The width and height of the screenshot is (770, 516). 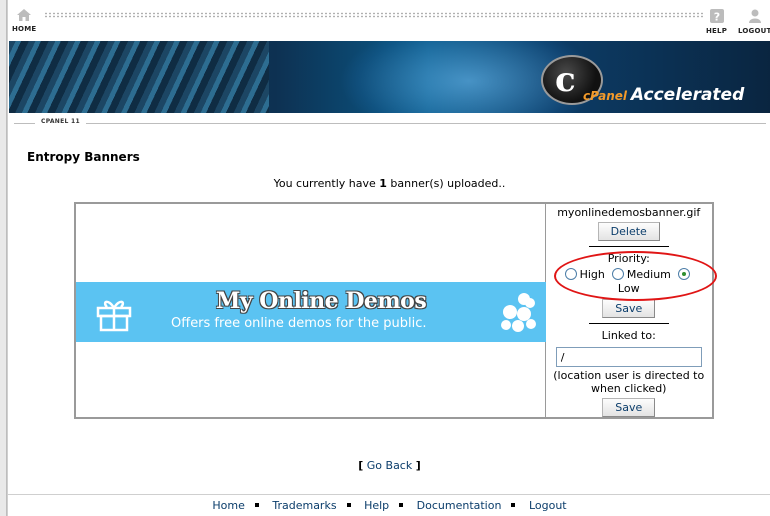 What do you see at coordinates (376, 505) in the screenshot?
I see `footer-help-link: Help` at bounding box center [376, 505].